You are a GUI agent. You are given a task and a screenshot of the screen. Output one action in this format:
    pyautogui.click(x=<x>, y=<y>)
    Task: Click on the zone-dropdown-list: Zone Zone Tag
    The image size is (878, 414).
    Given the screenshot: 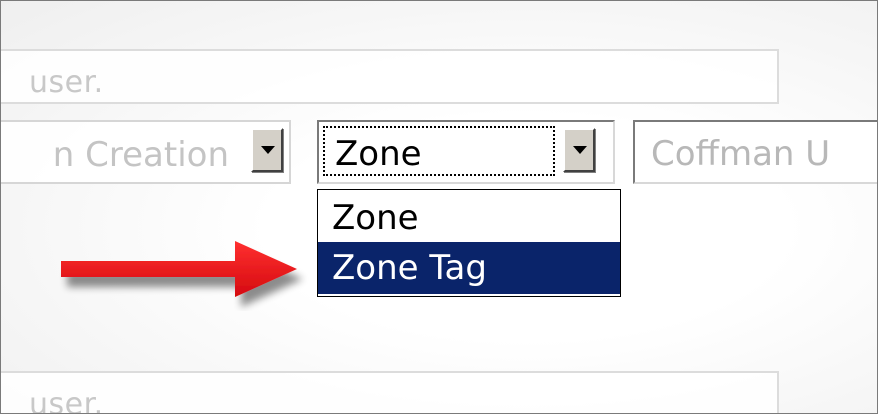 What is the action you would take?
    pyautogui.click(x=469, y=243)
    